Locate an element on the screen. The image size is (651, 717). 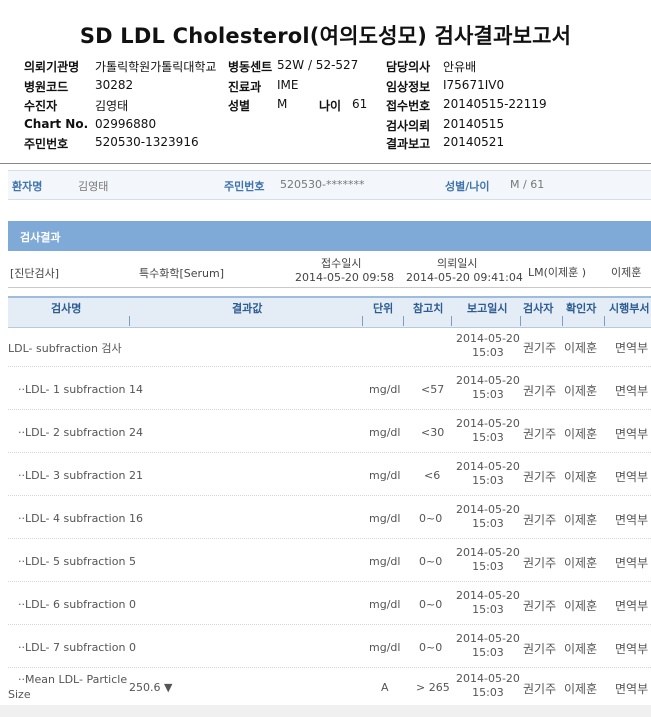
received-label: 접수일시 is located at coordinates (341, 263).